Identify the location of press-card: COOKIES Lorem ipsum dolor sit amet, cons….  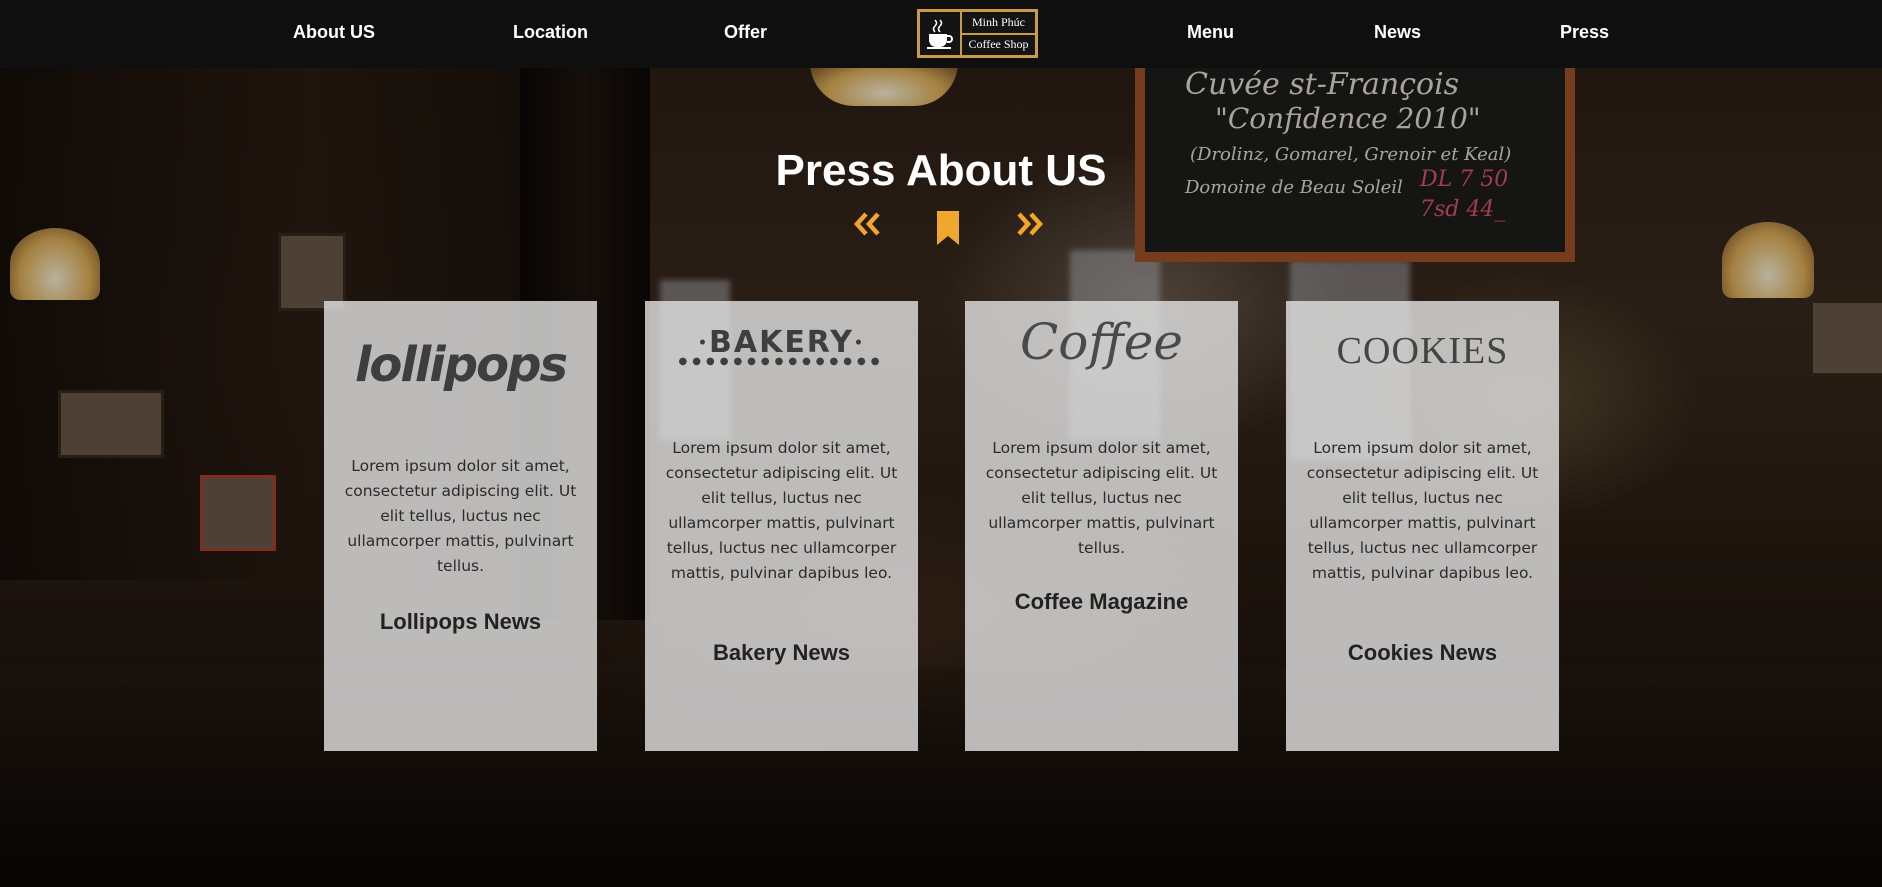
(1422, 526).